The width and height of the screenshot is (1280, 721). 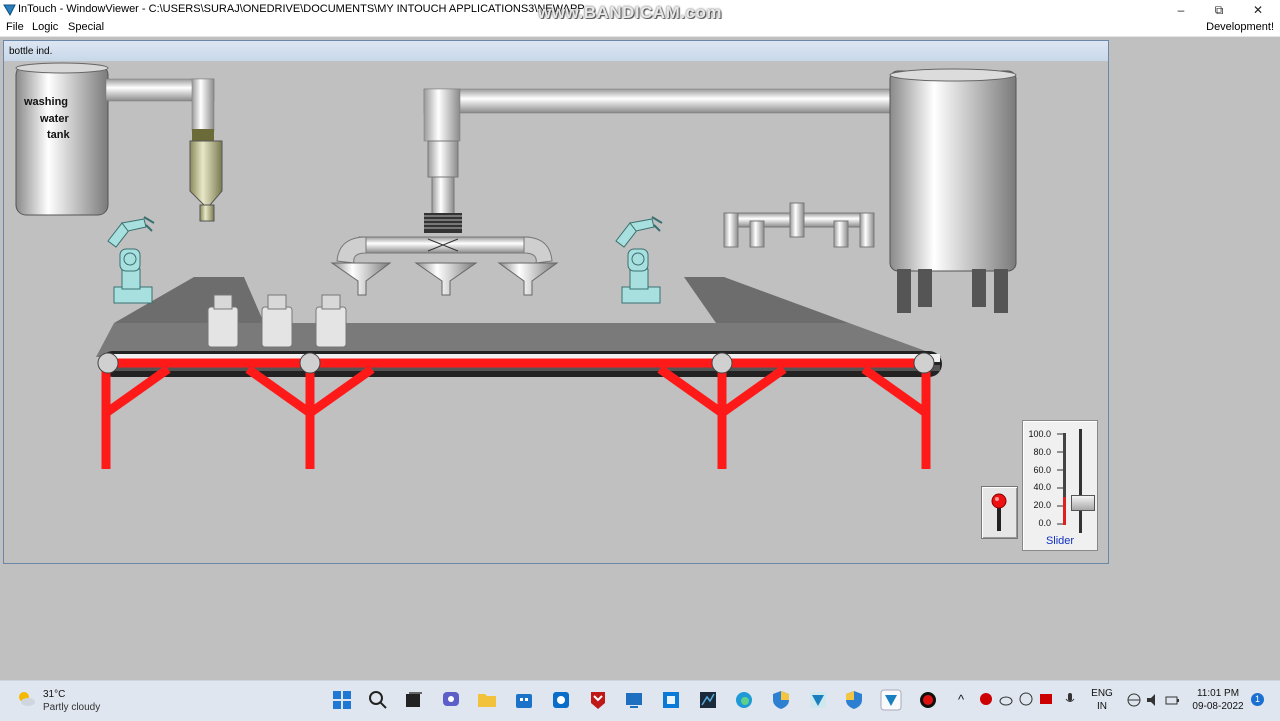 I want to click on battery-icon, so click(x=1172, y=700).